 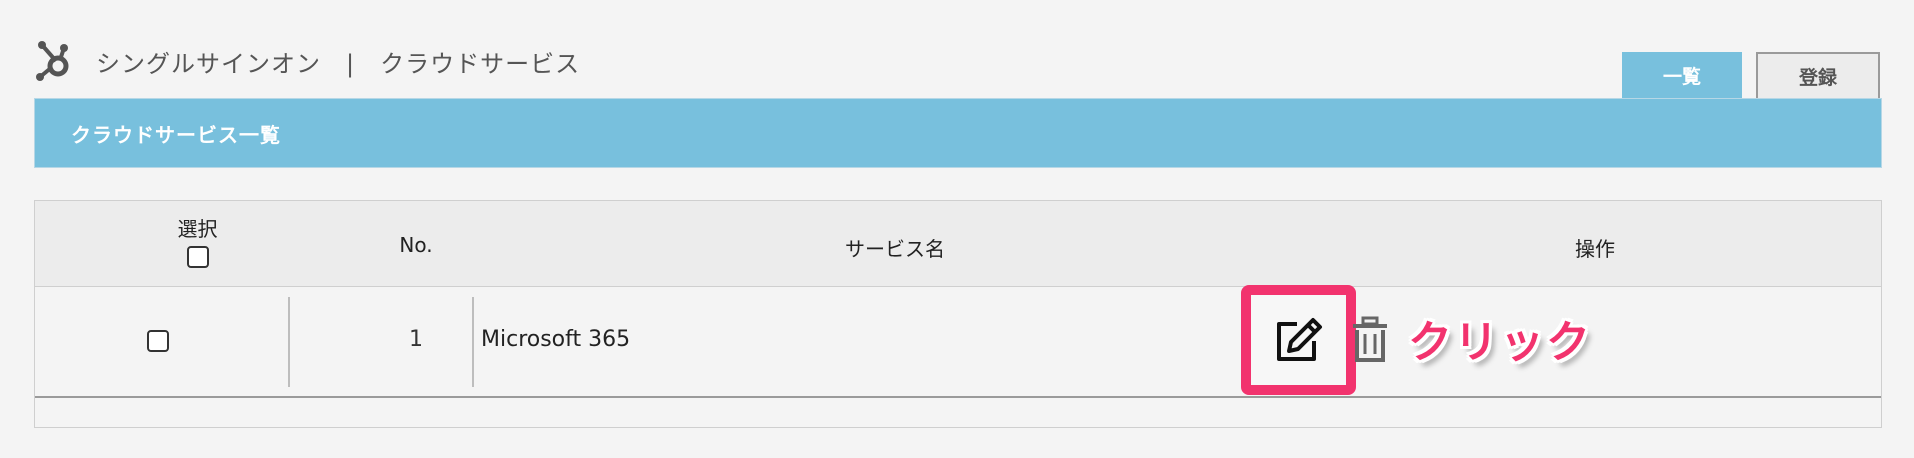 What do you see at coordinates (176, 134) in the screenshot?
I see `section-title: クラウドサービス一覧` at bounding box center [176, 134].